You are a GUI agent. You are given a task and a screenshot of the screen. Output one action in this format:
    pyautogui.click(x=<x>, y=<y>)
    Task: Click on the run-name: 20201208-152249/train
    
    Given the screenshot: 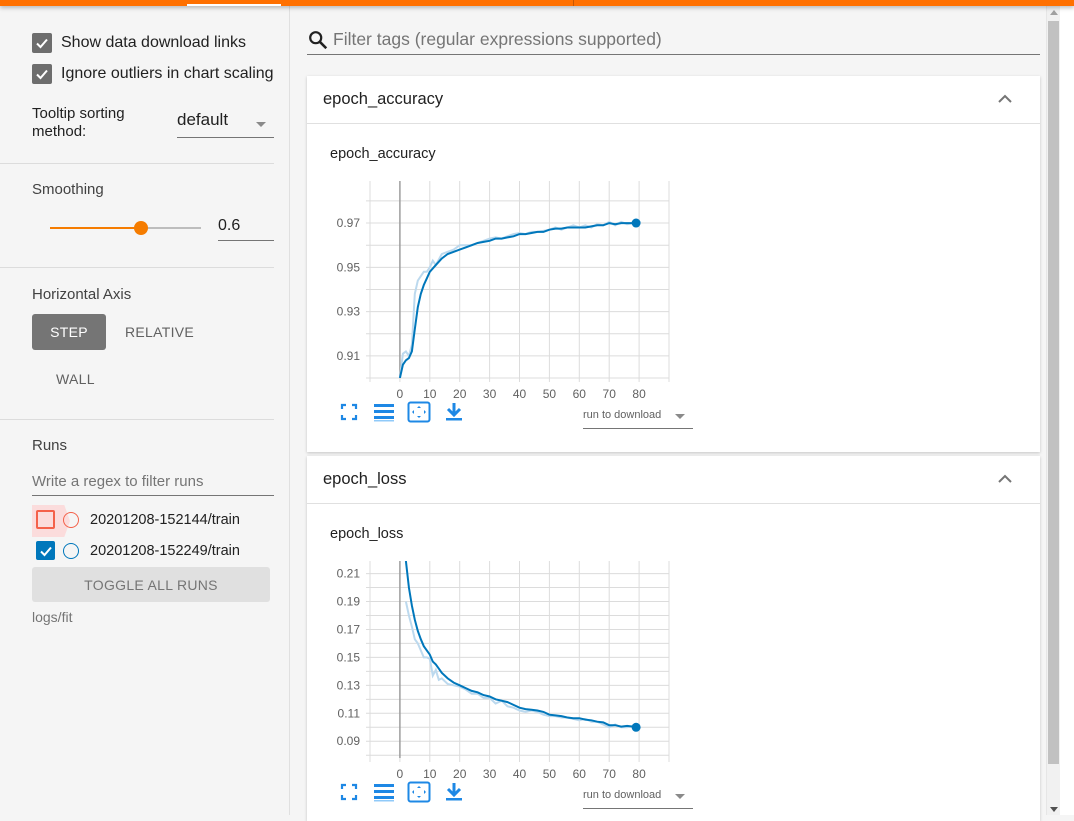 What is the action you would take?
    pyautogui.click(x=165, y=550)
    